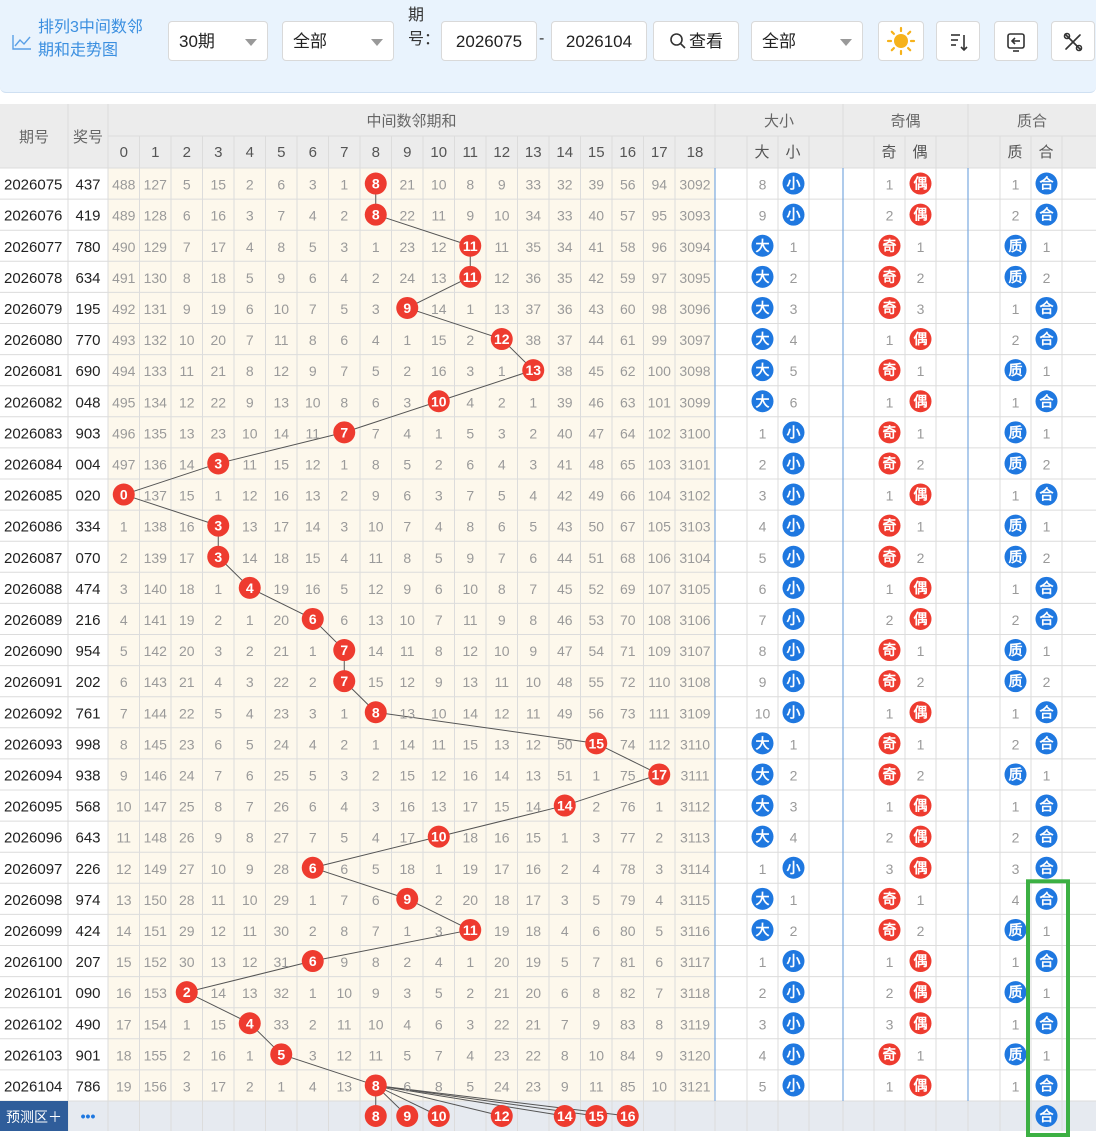 The image size is (1096, 1139). I want to click on miss-cell: 491, so click(124, 278).